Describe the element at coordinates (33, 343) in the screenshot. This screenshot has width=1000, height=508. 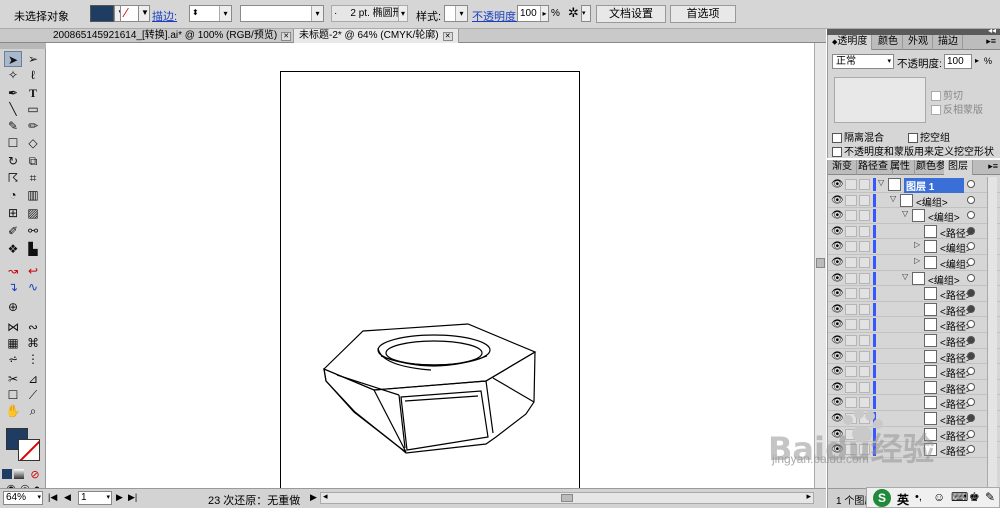
I see `gradient-mesh-tool-icon: ⌘` at that location.